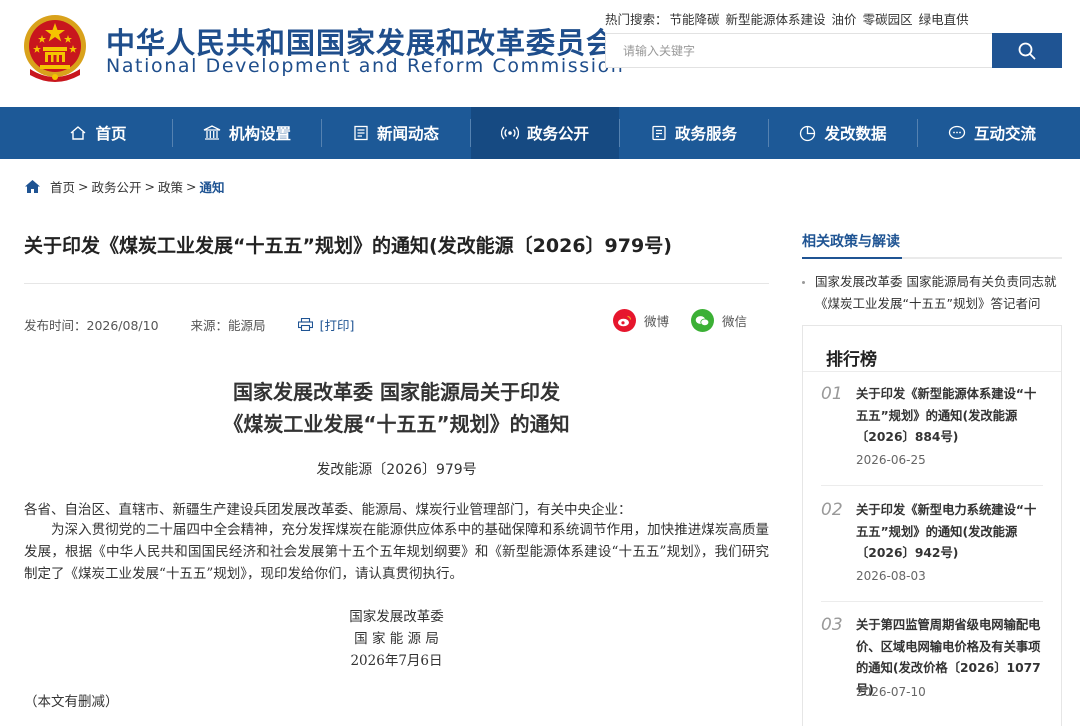  What do you see at coordinates (657, 321) in the screenshot?
I see `share-weibo-label: 微博` at bounding box center [657, 321].